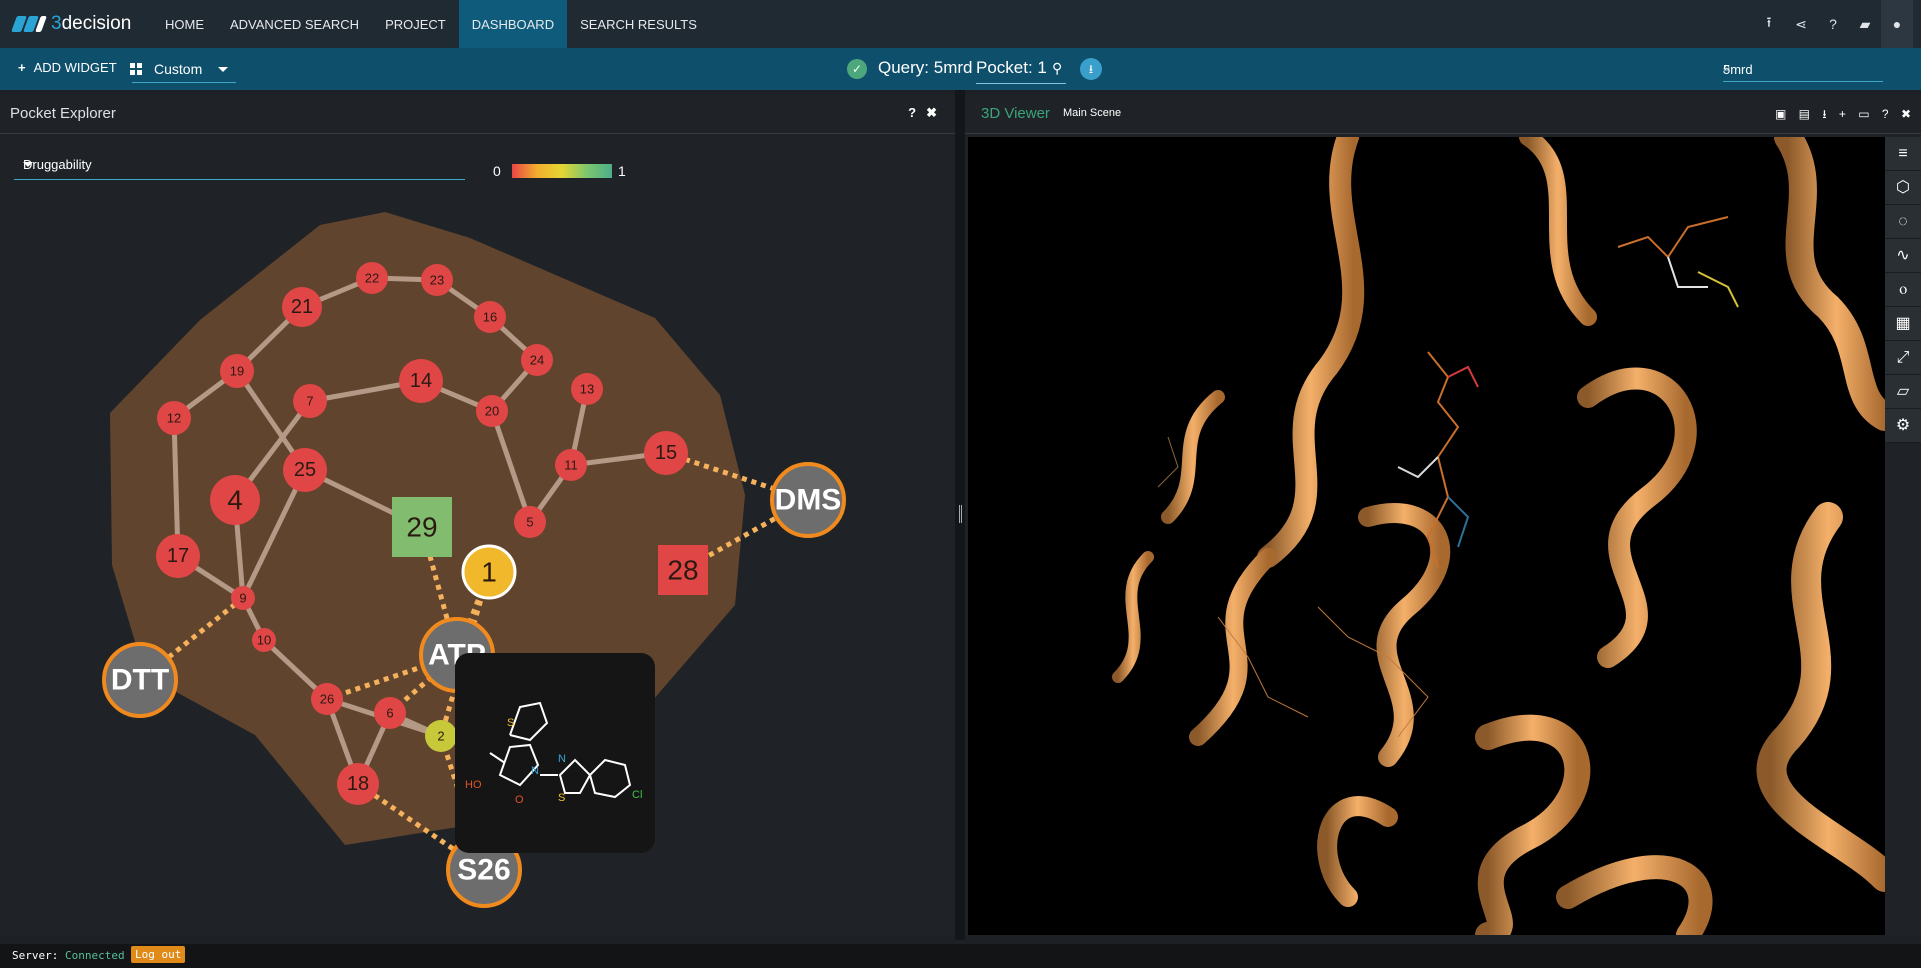  I want to click on measure-icon: ⤢, so click(1903, 358).